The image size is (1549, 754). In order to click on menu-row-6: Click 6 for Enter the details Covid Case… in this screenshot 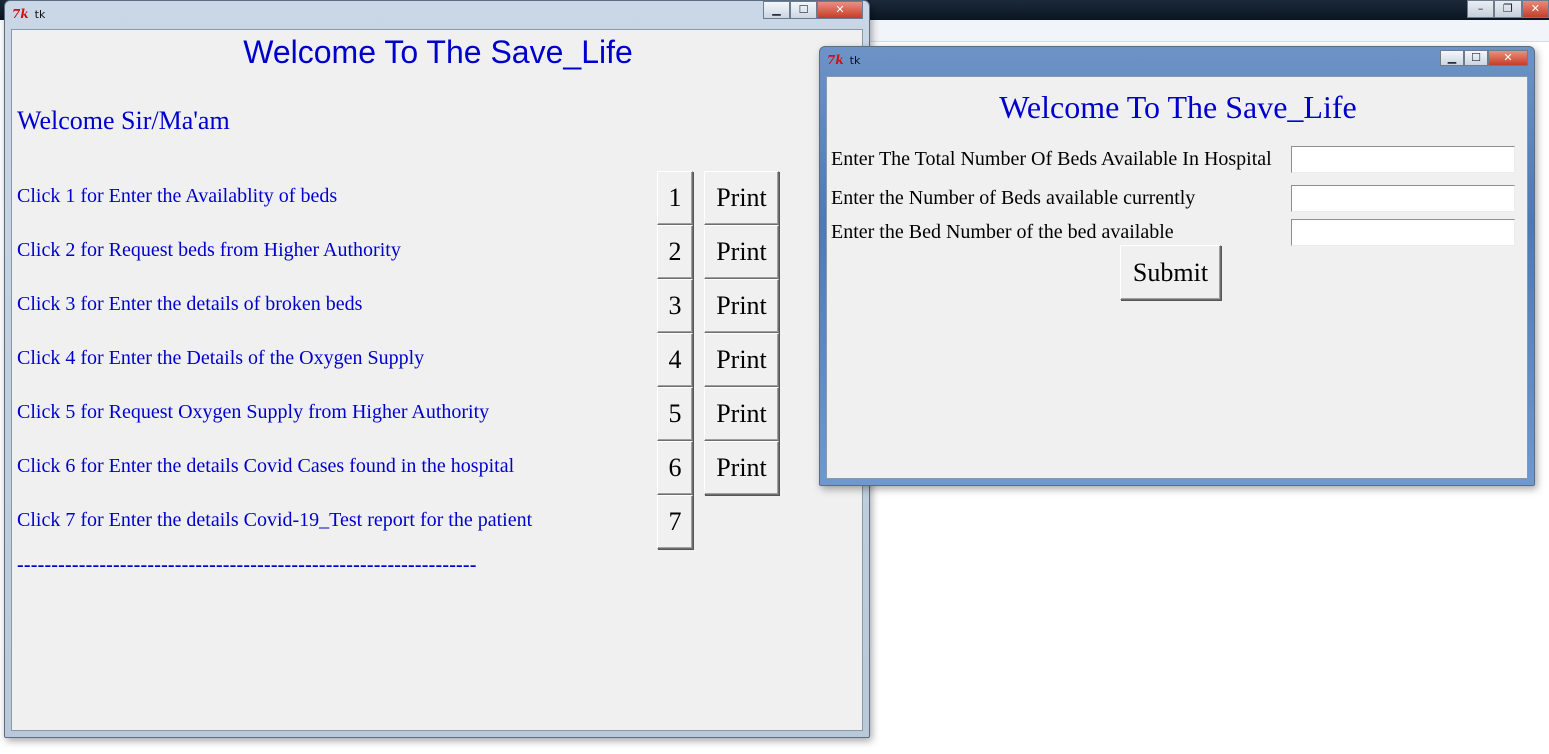, I will do `click(407, 468)`.